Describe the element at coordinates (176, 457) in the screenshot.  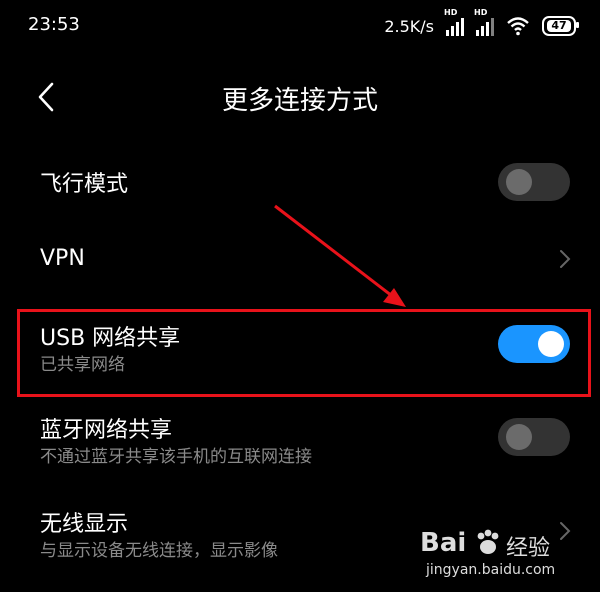
I see `setting-subtitle: 不通过蓝牙共享该手机的互联网连接` at that location.